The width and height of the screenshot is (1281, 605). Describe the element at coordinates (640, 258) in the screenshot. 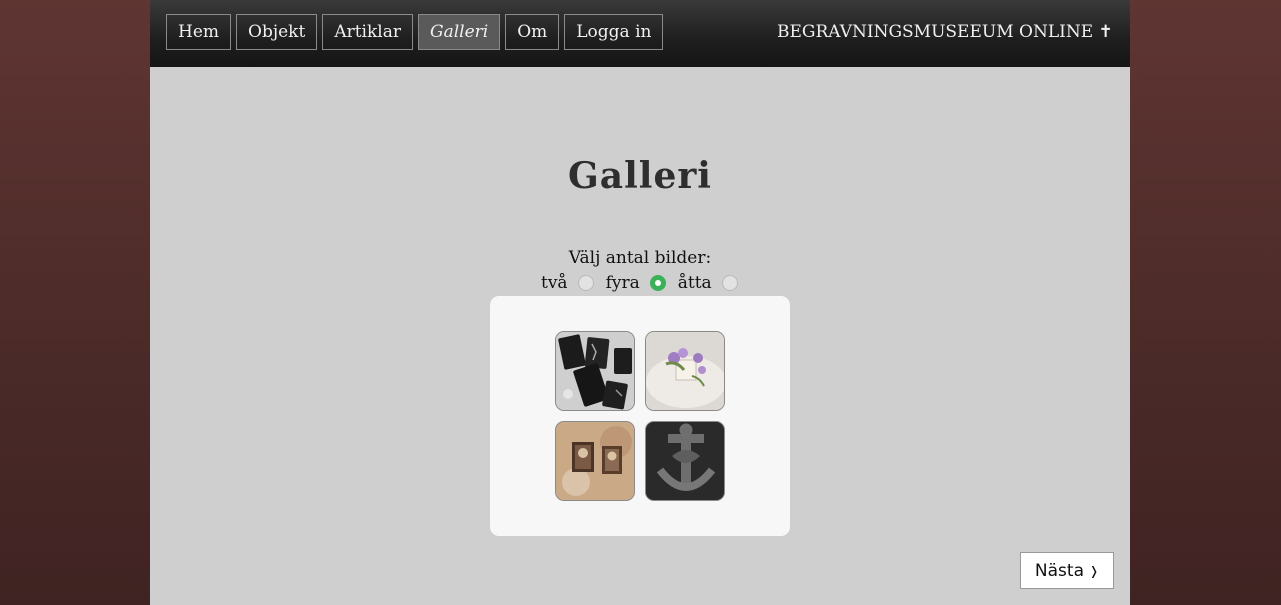

I see `image-count-label: Välj antal bilder:` at that location.